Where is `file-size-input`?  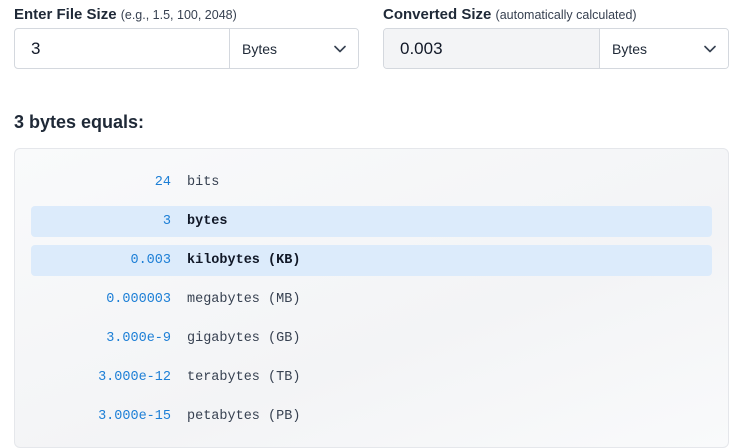 file-size-input is located at coordinates (122, 48).